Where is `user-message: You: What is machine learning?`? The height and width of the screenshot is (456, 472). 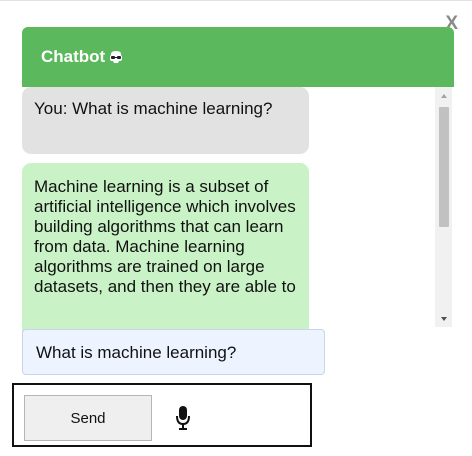
user-message: You: What is machine learning? is located at coordinates (165, 120).